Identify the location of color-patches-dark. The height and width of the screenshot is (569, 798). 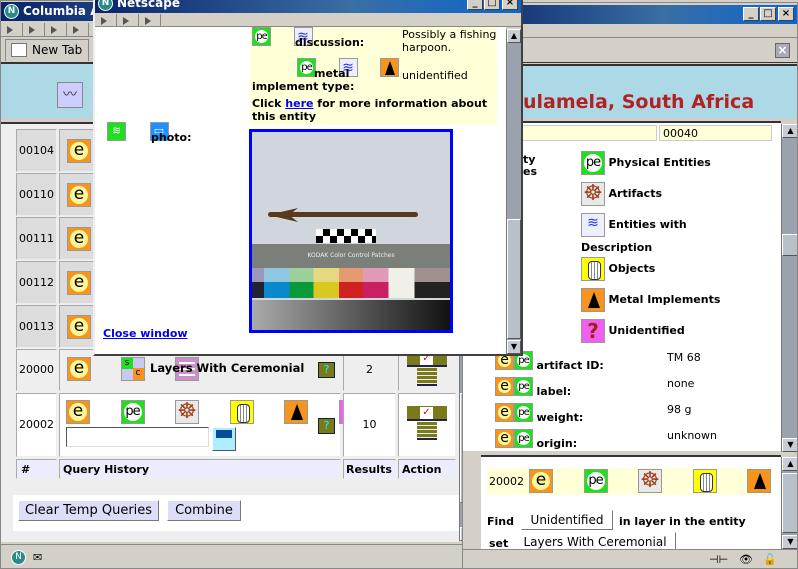
(351, 290).